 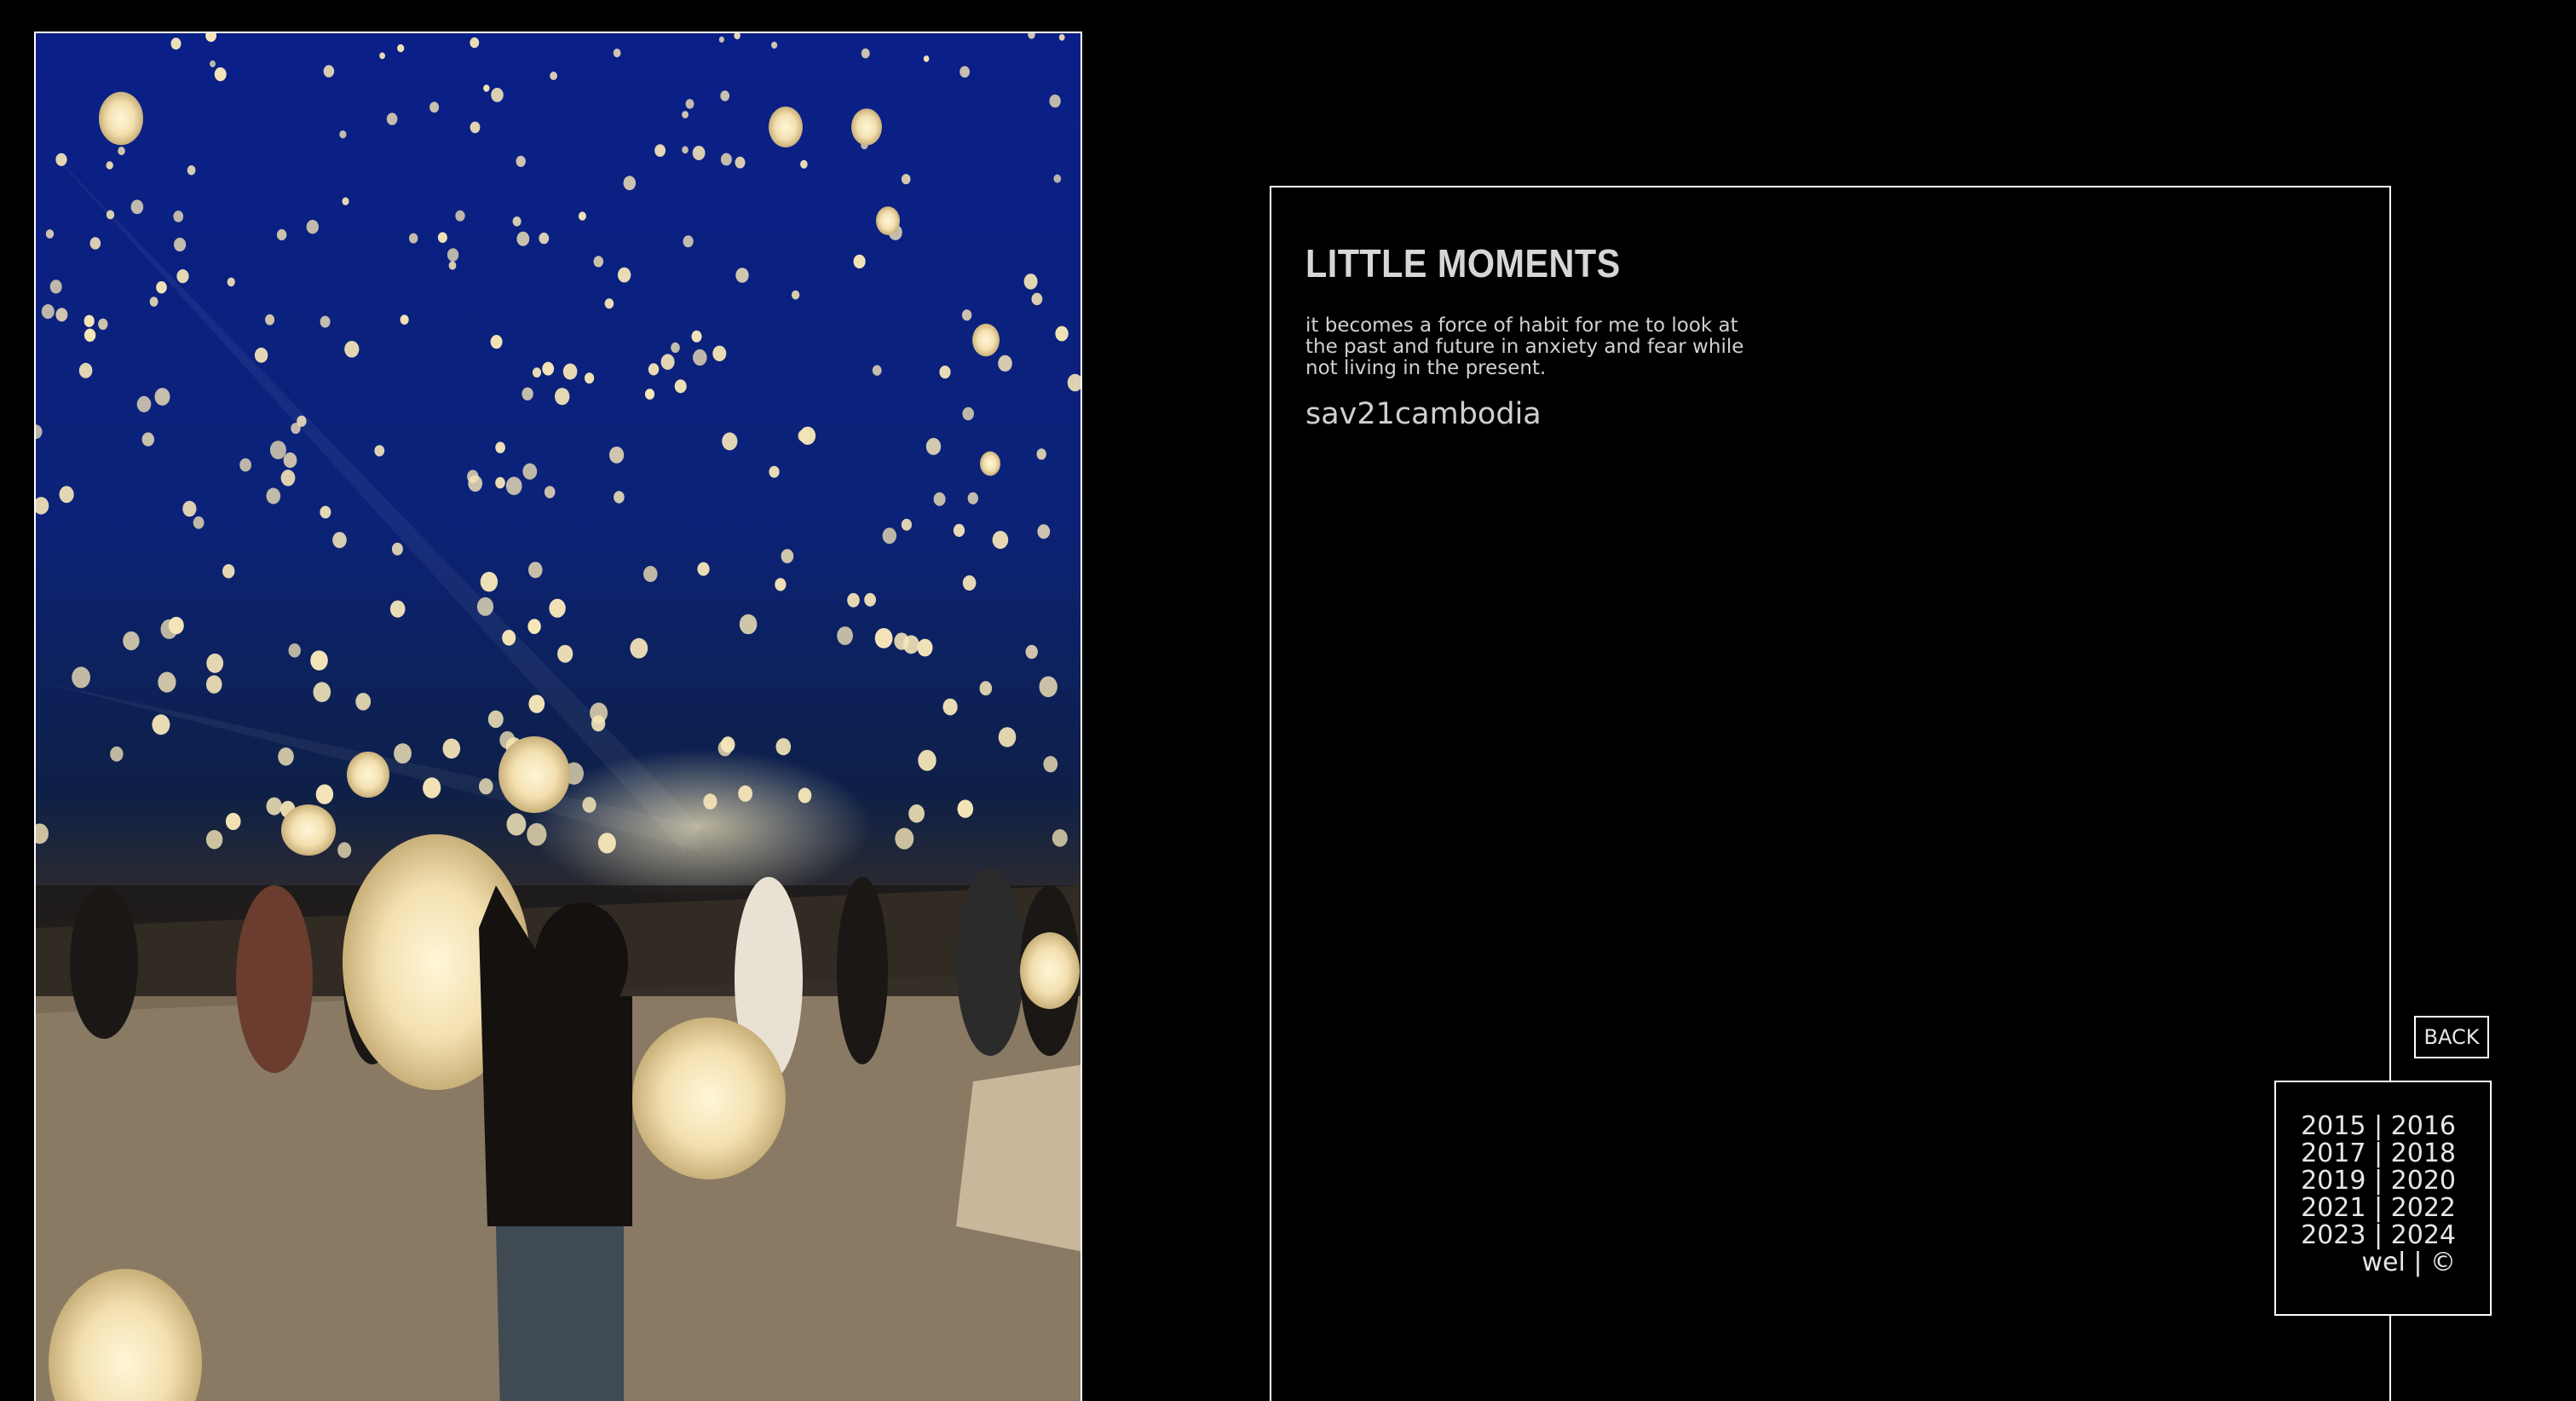 I want to click on year-link-2020: 2020, so click(x=2423, y=1181).